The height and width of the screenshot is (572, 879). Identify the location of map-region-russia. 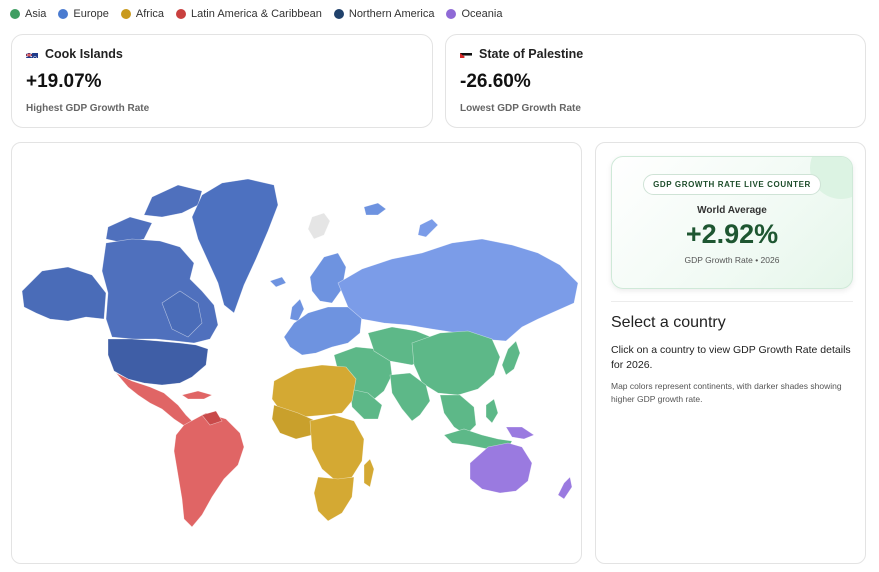
(458, 290).